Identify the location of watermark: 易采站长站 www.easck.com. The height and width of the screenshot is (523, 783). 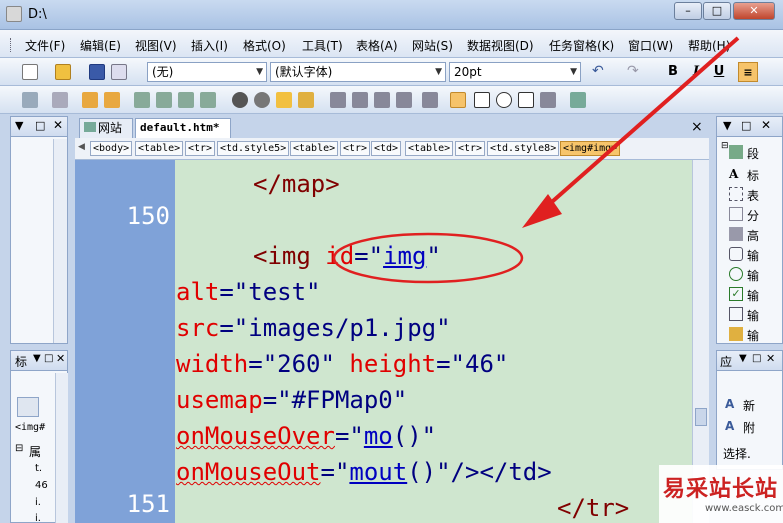
(721, 494).